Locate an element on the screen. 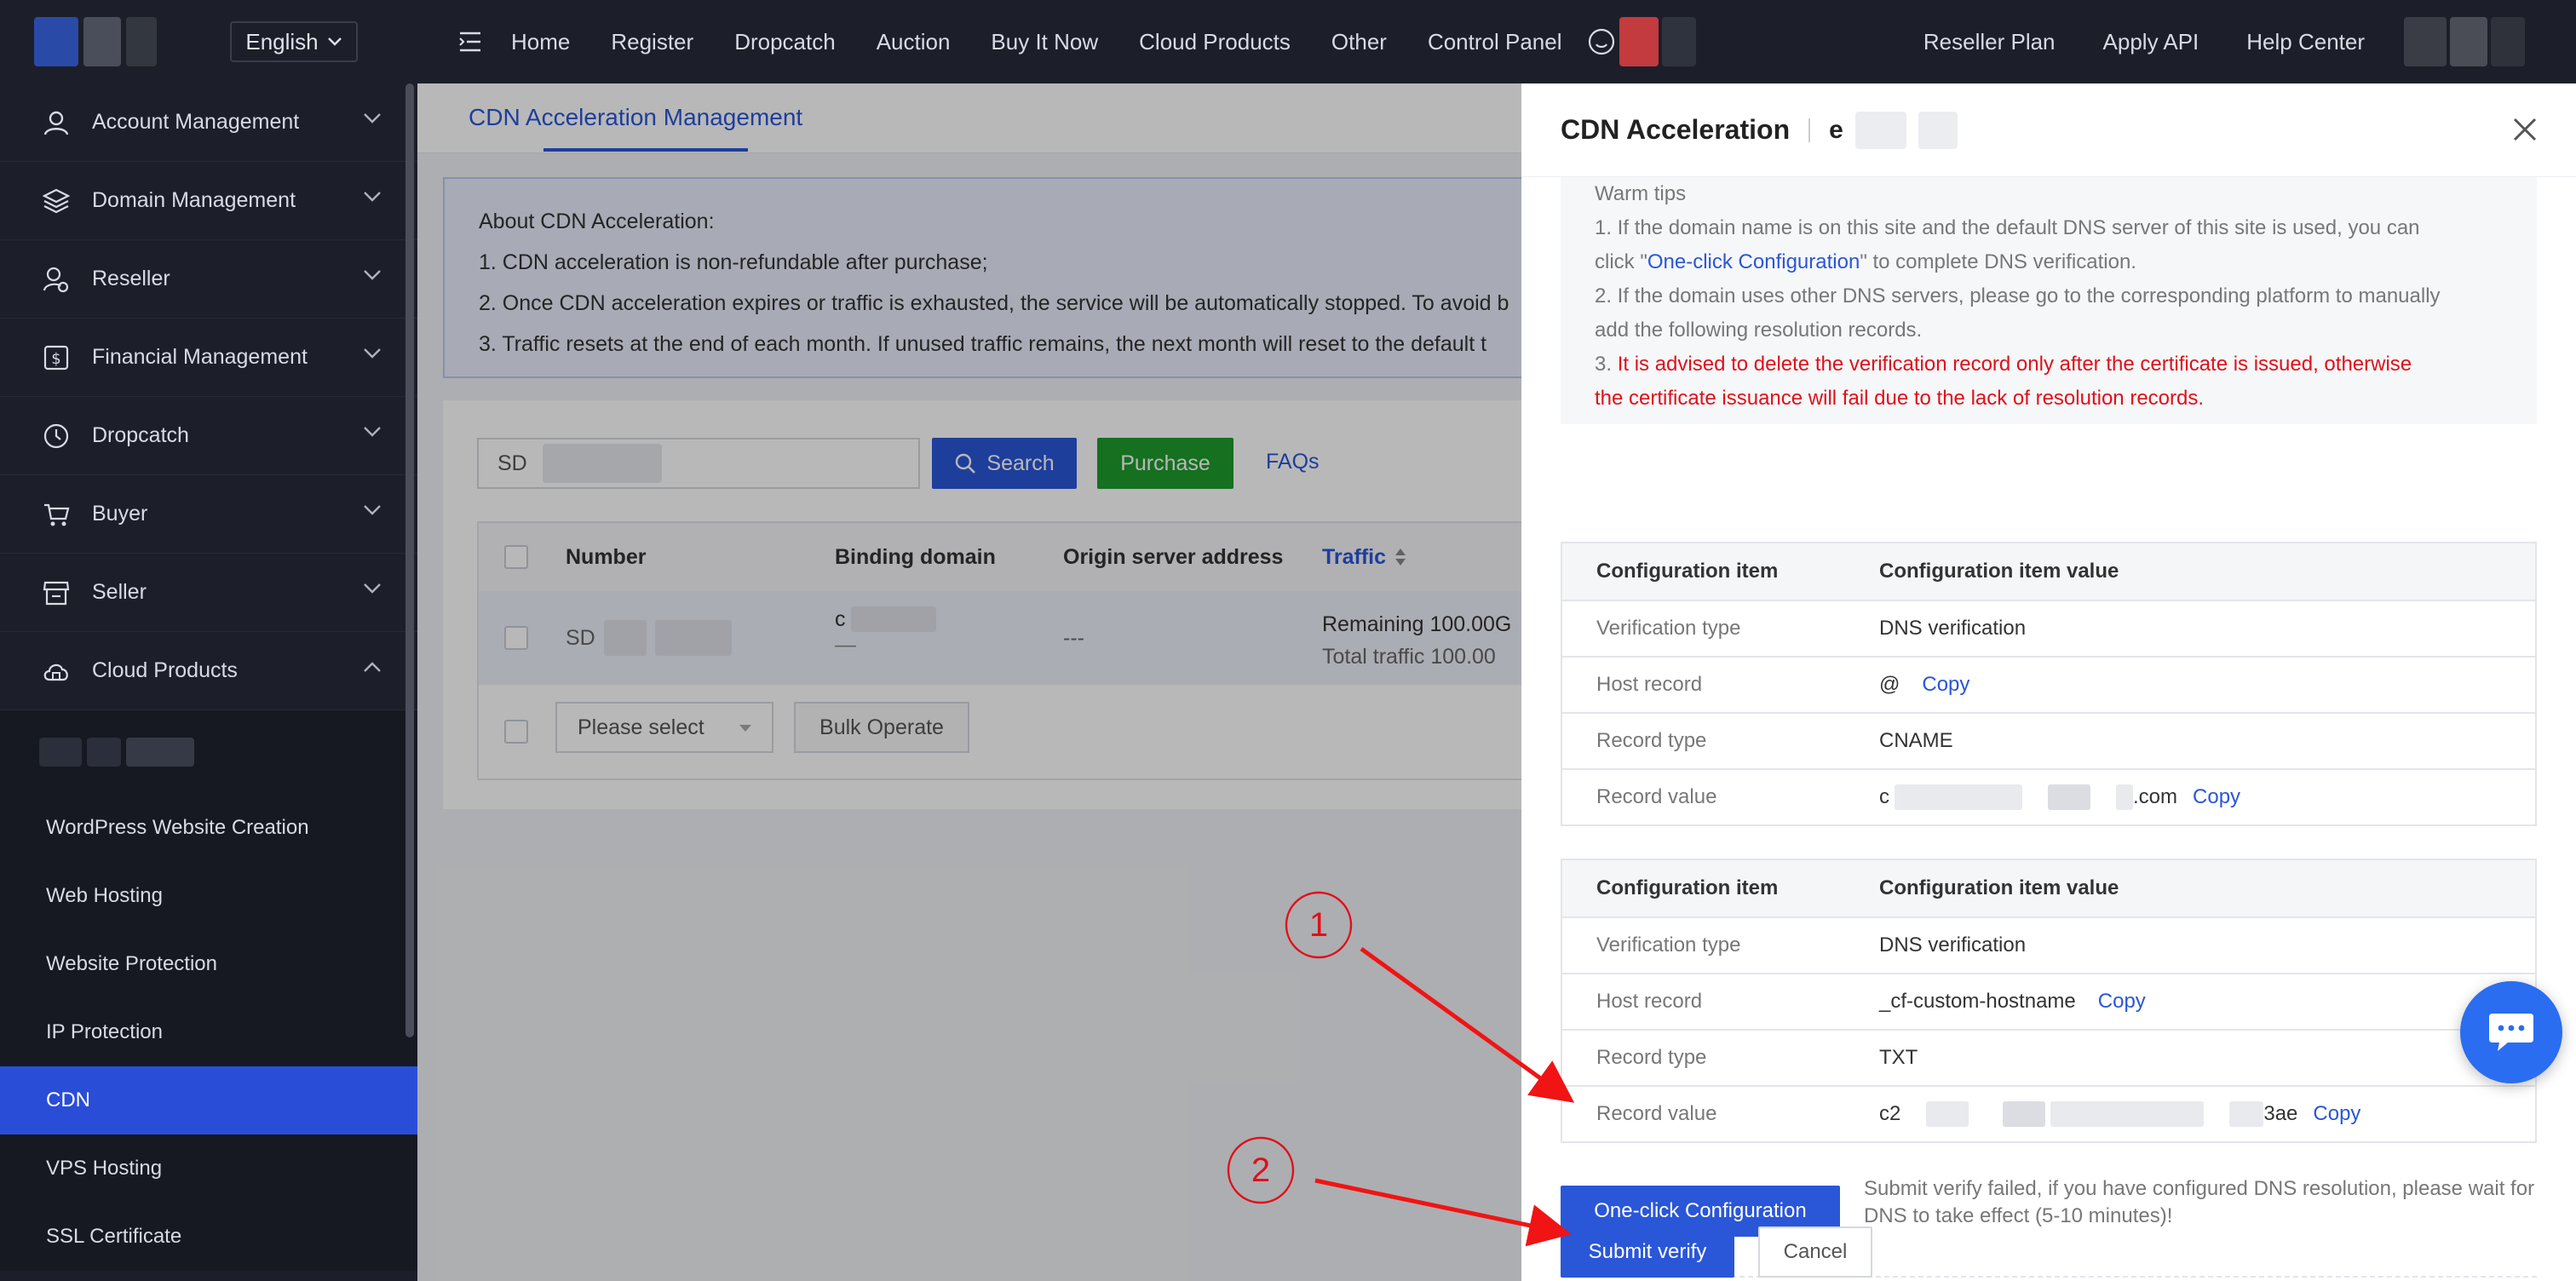 The width and height of the screenshot is (2576, 1281). collapse-menu-icon is located at coordinates (470, 42).